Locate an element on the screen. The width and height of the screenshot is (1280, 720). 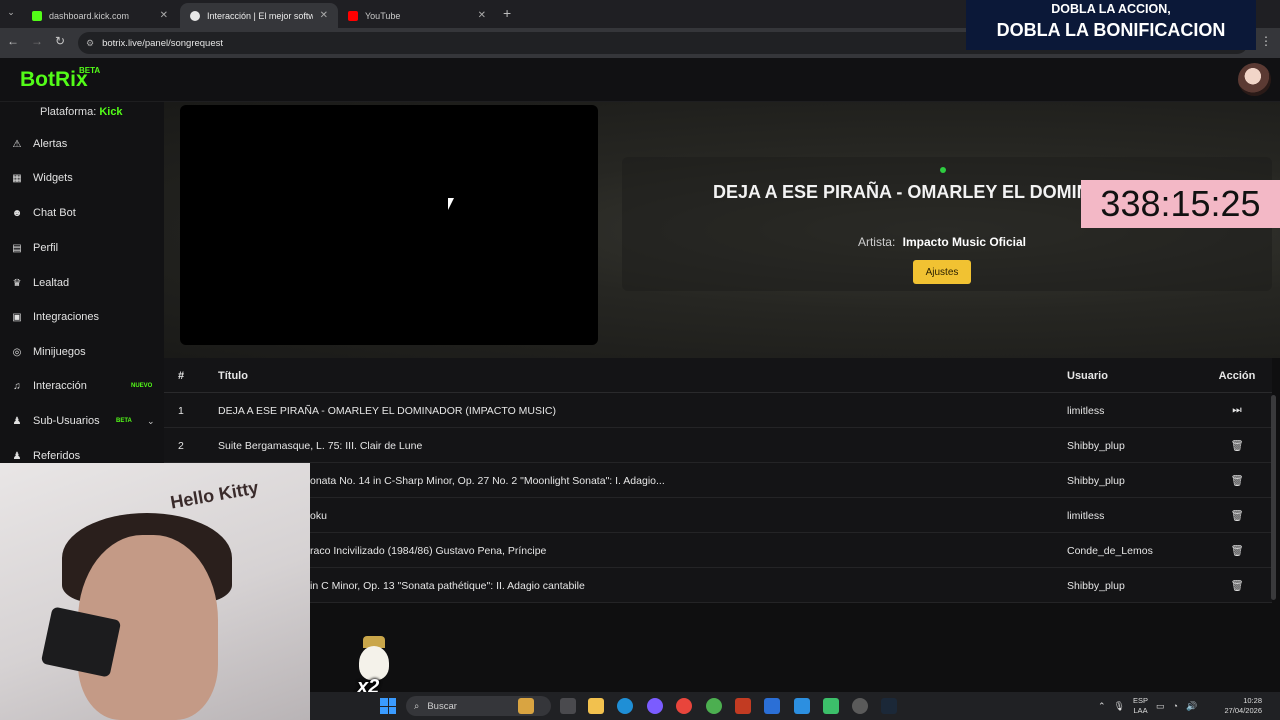
kick-favicon-icon is located at coordinates (37, 15).